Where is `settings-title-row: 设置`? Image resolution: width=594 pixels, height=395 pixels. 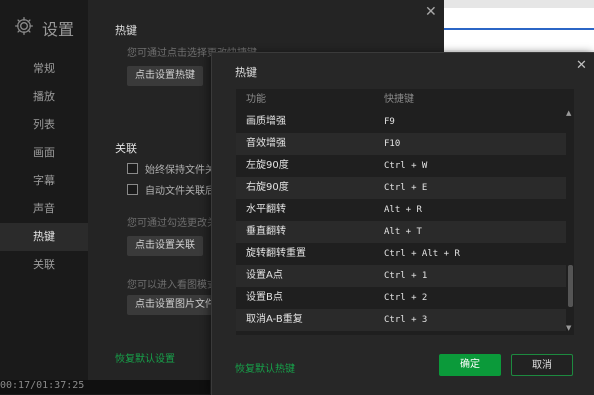 settings-title-row: 设置 is located at coordinates (44, 28).